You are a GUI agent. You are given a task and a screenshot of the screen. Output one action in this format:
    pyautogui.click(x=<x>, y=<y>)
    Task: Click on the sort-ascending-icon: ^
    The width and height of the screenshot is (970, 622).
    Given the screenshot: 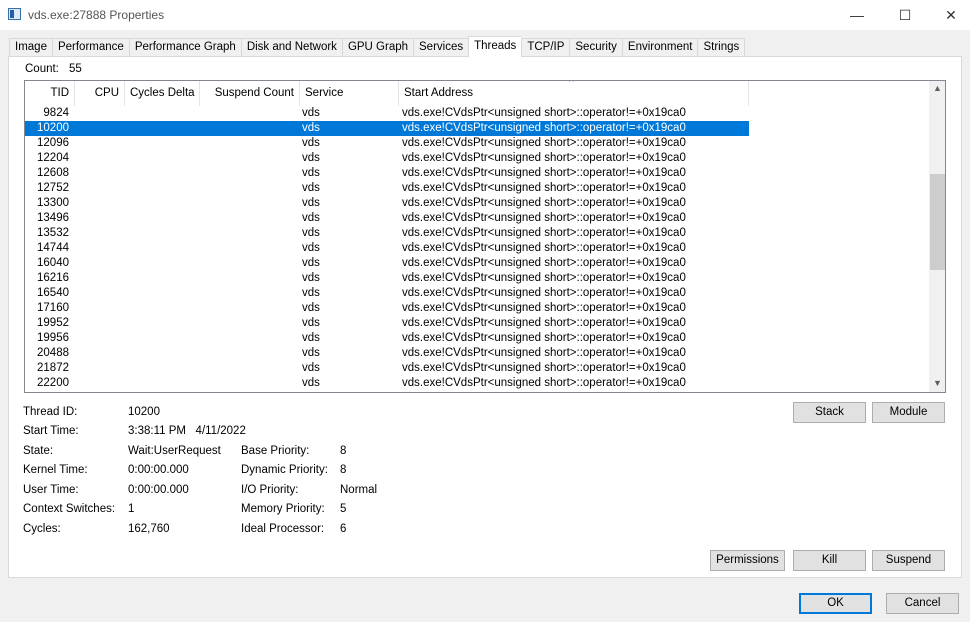 What is the action you would take?
    pyautogui.click(x=571, y=84)
    